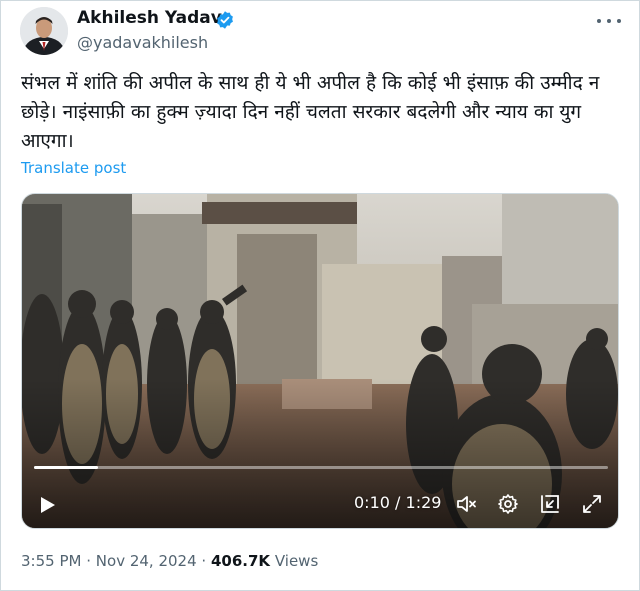 Image resolution: width=640 pixels, height=591 pixels. What do you see at coordinates (550, 504) in the screenshot?
I see `pip-icon` at bounding box center [550, 504].